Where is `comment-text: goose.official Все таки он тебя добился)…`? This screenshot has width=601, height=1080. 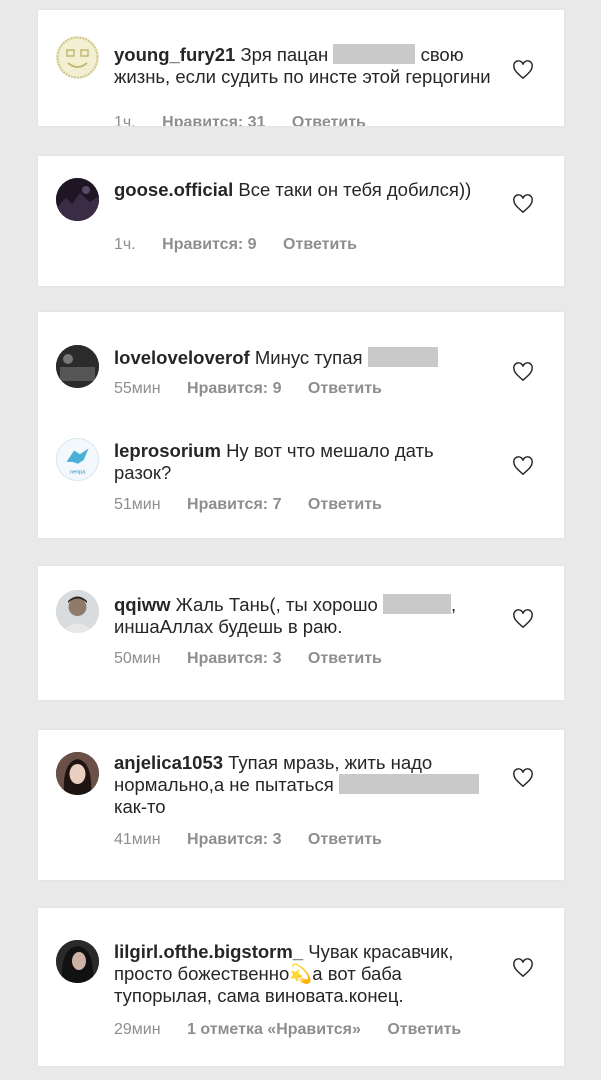 comment-text: goose.official Все таки он тебя добился)… is located at coordinates (304, 190).